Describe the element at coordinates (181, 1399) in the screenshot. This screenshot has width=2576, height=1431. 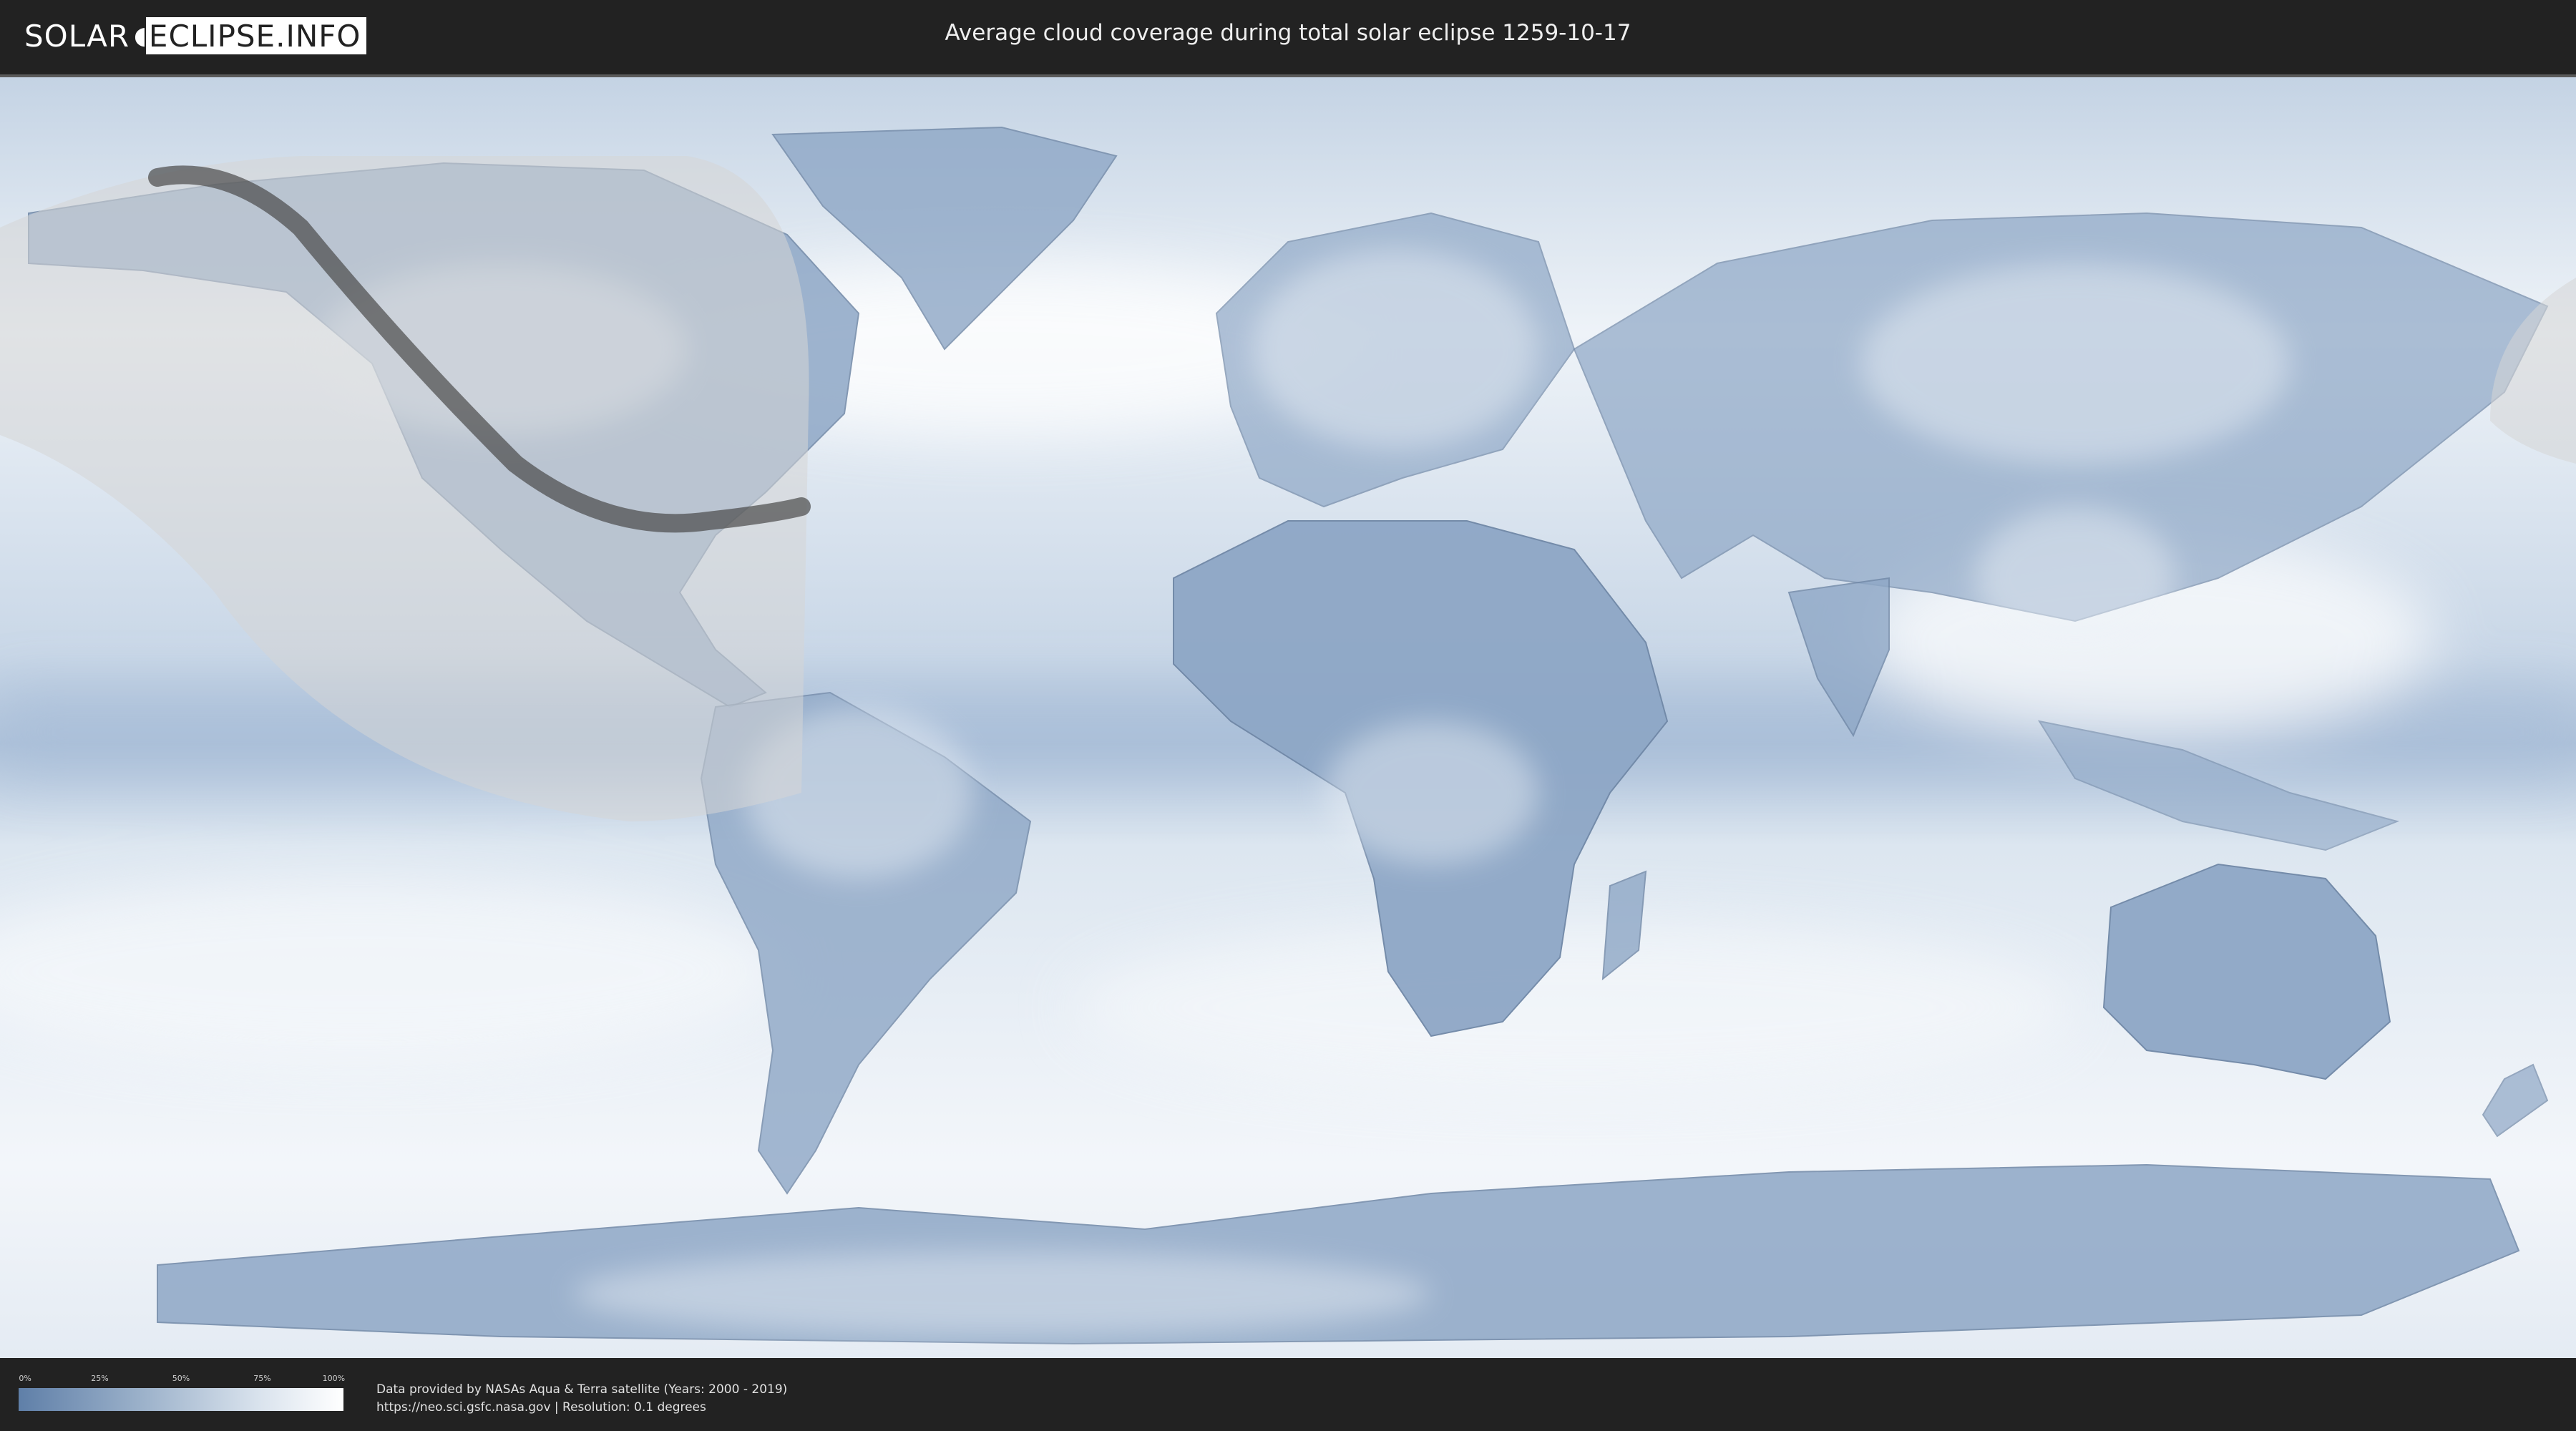
I see `legend-gradient-bar` at that location.